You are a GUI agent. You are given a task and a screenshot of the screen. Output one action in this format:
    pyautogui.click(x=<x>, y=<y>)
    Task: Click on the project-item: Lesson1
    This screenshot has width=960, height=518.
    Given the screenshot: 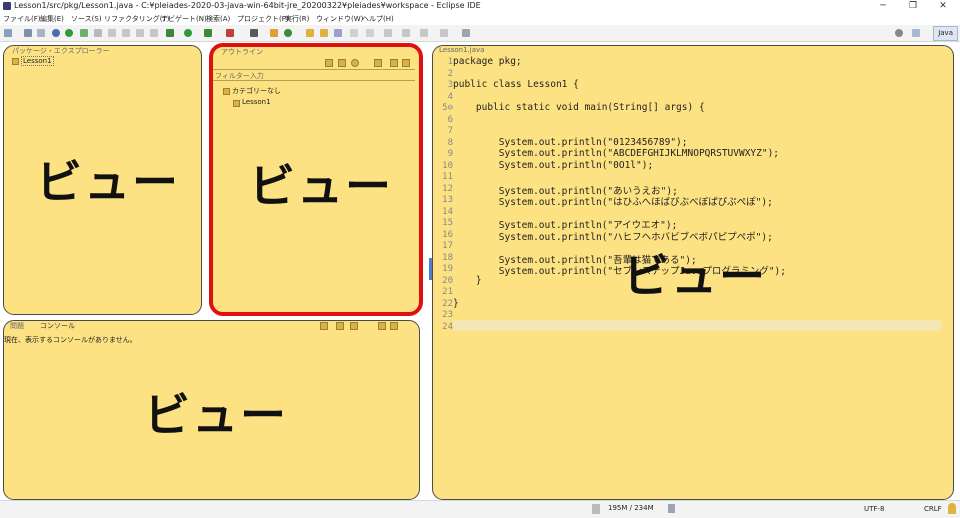 What is the action you would take?
    pyautogui.click(x=37, y=61)
    